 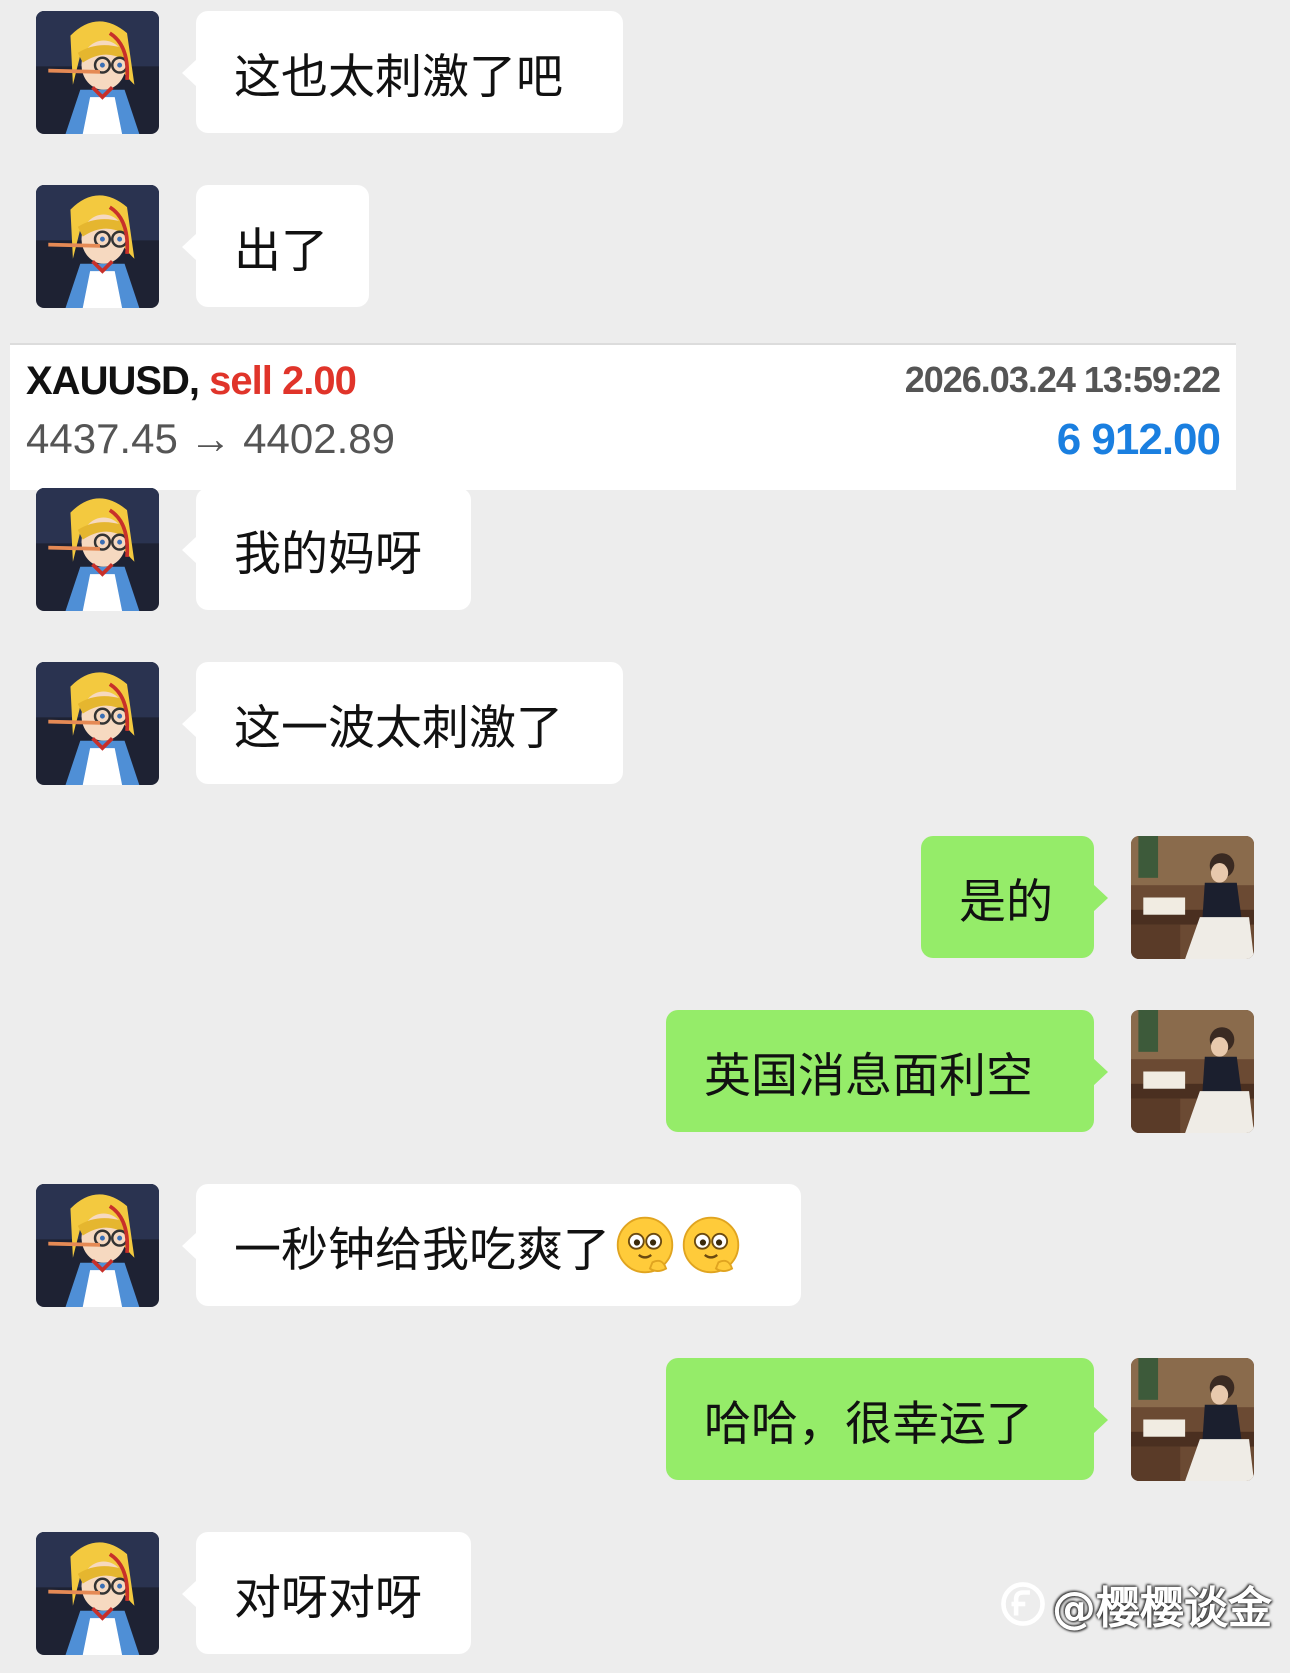 What do you see at coordinates (113, 381) in the screenshot?
I see `trade-symbol: XAUUSD,` at bounding box center [113, 381].